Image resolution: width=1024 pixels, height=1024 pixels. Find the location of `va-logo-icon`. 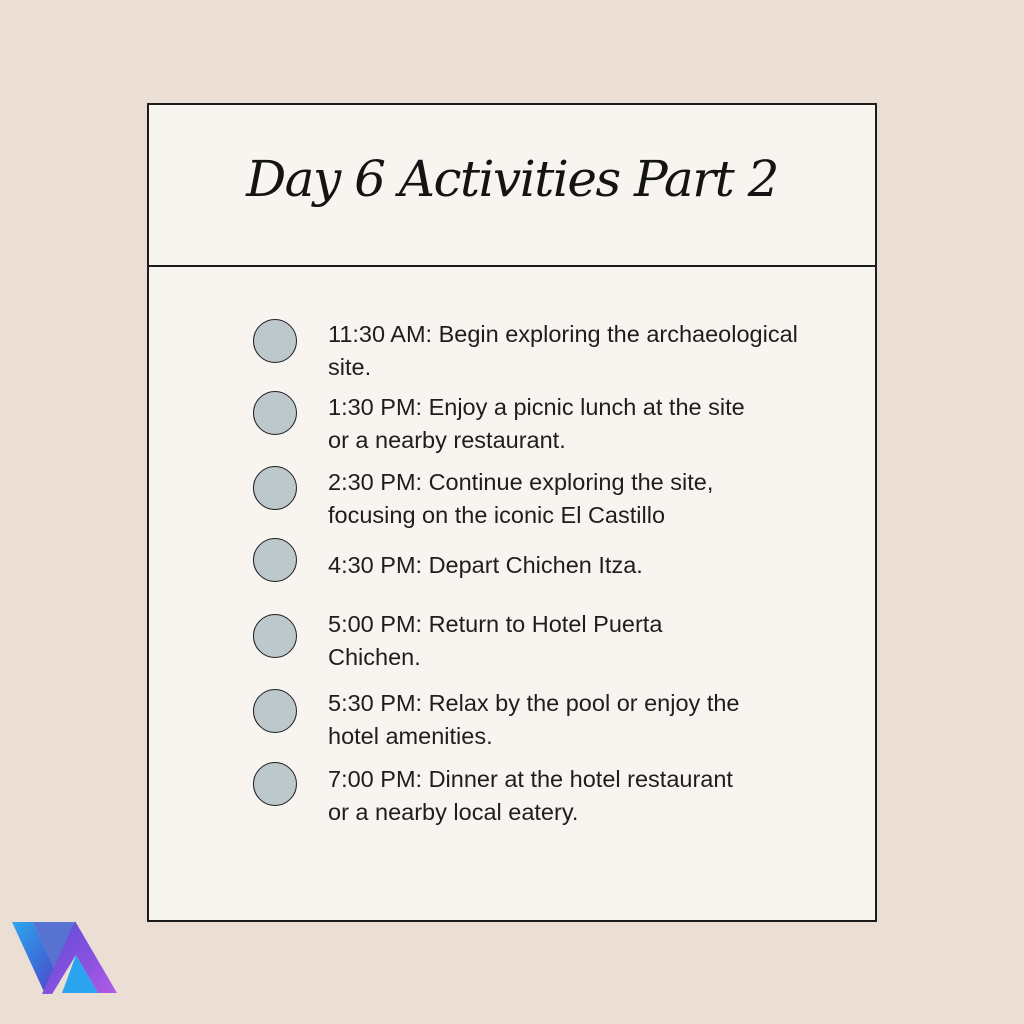

va-logo-icon is located at coordinates (64, 957).